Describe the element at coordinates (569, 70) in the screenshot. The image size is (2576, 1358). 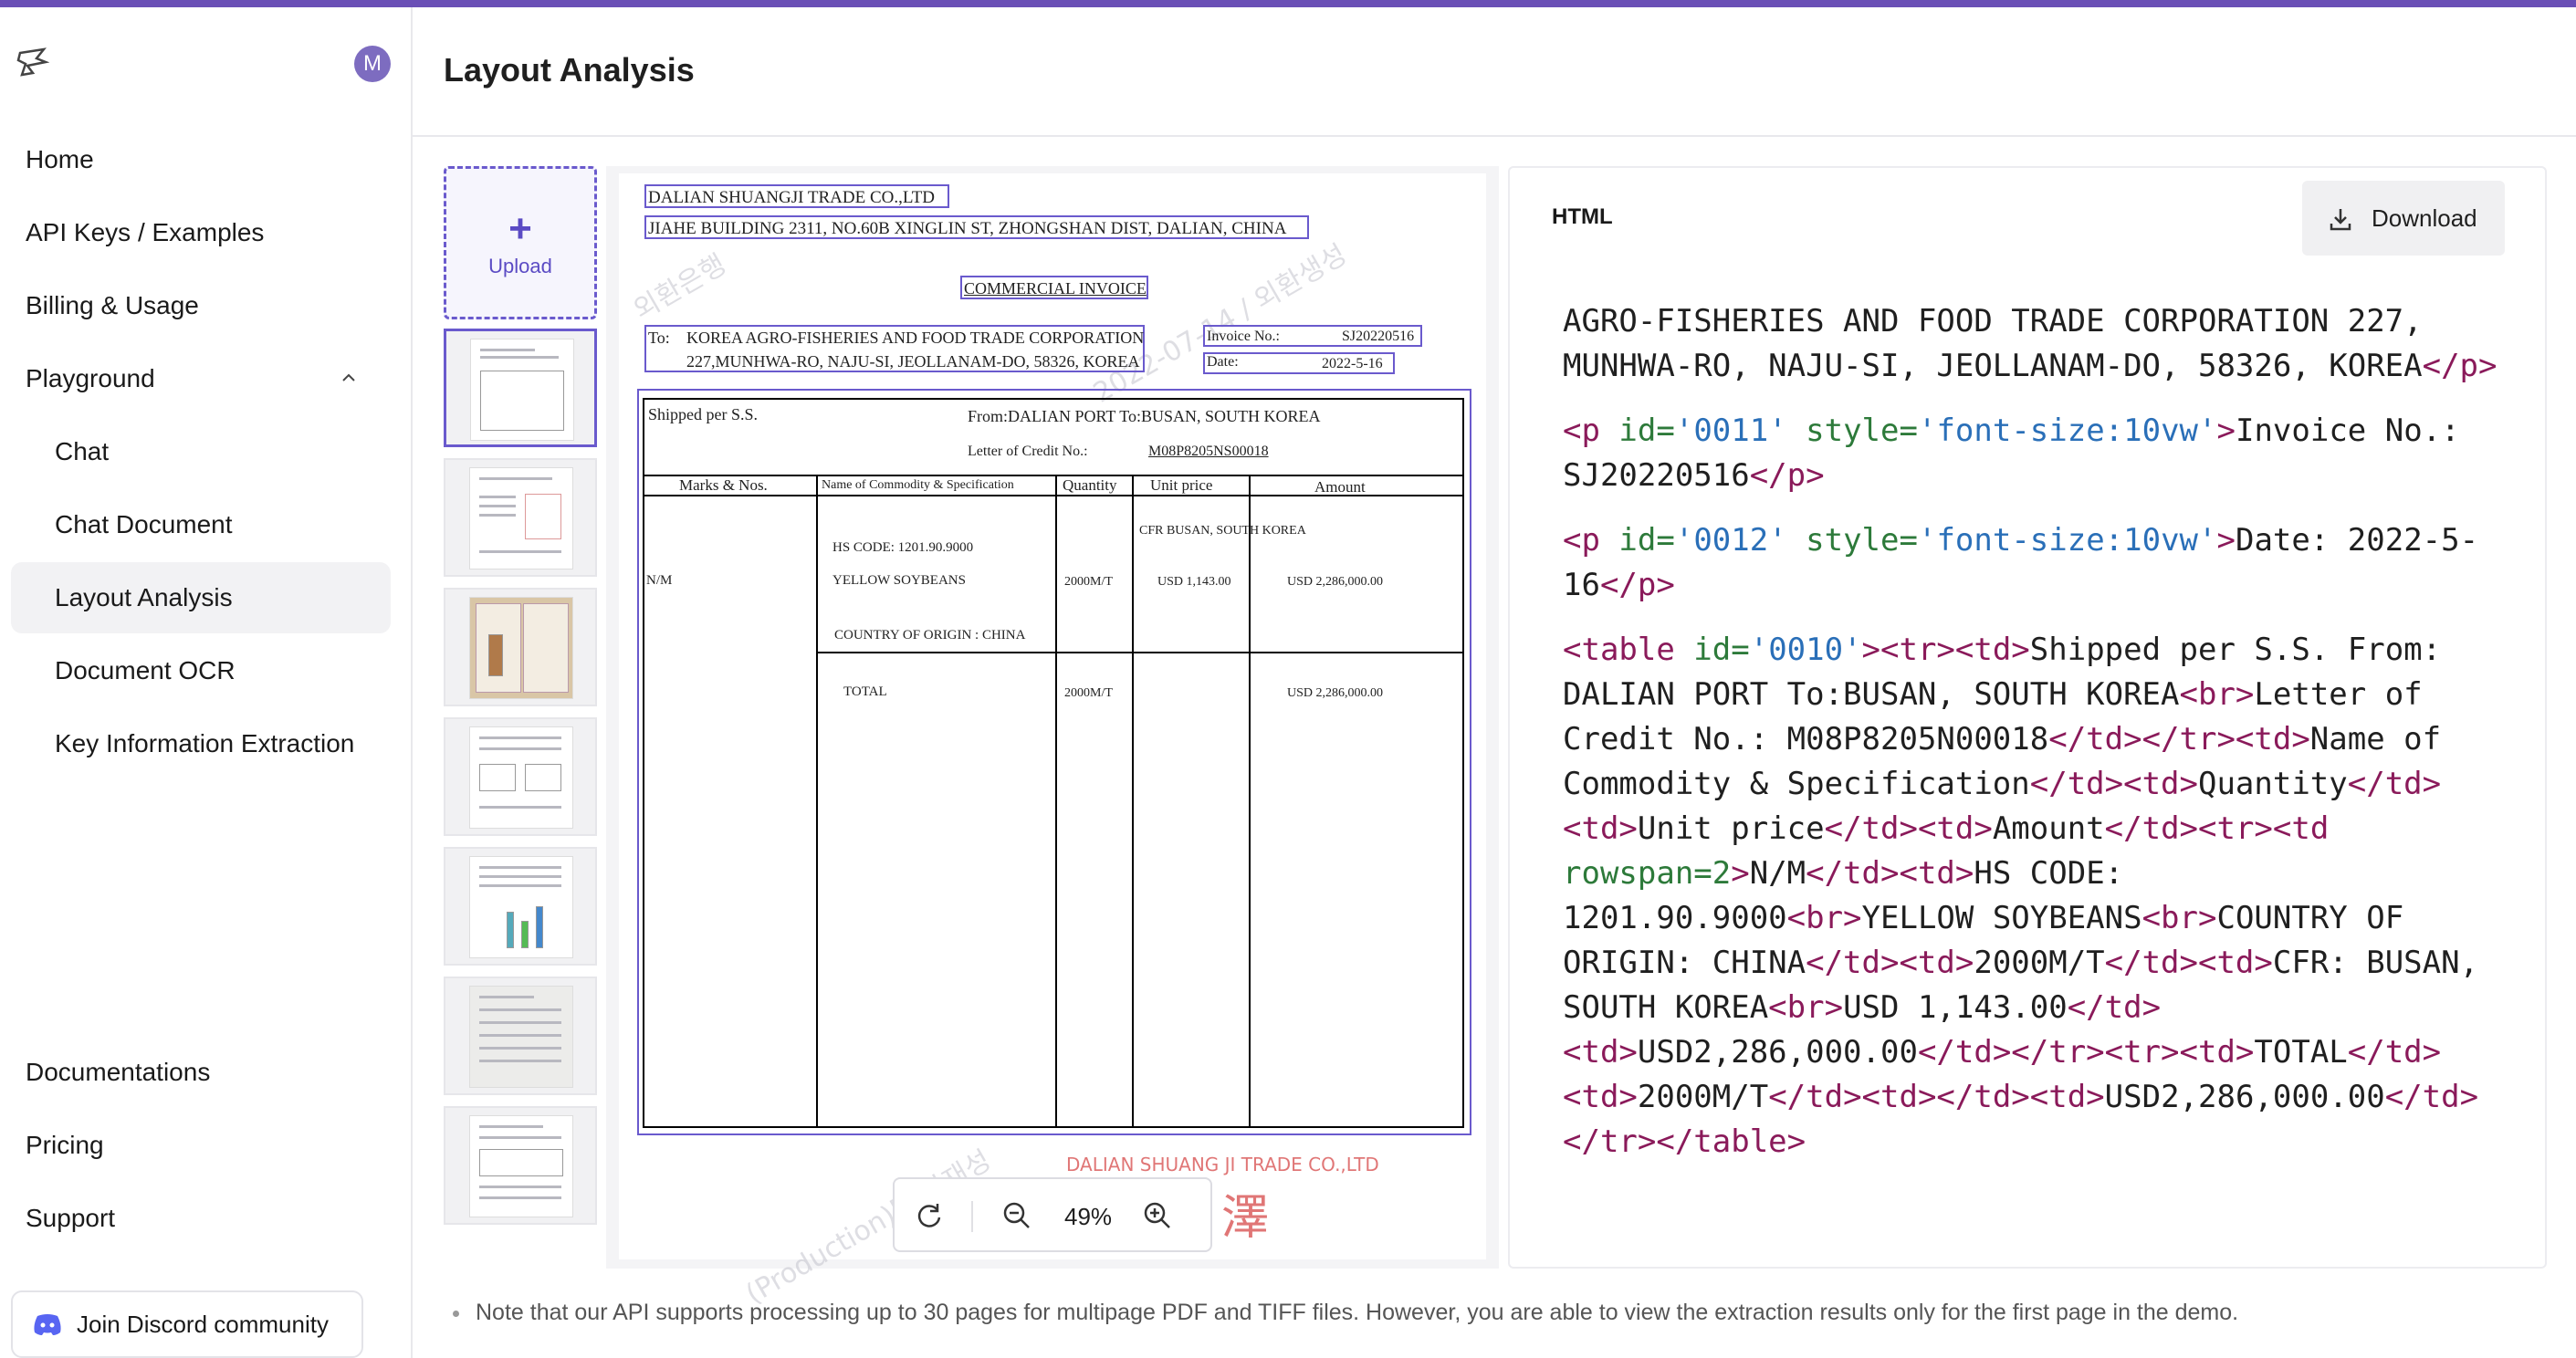
I see `page-title: Layout Analysis` at that location.